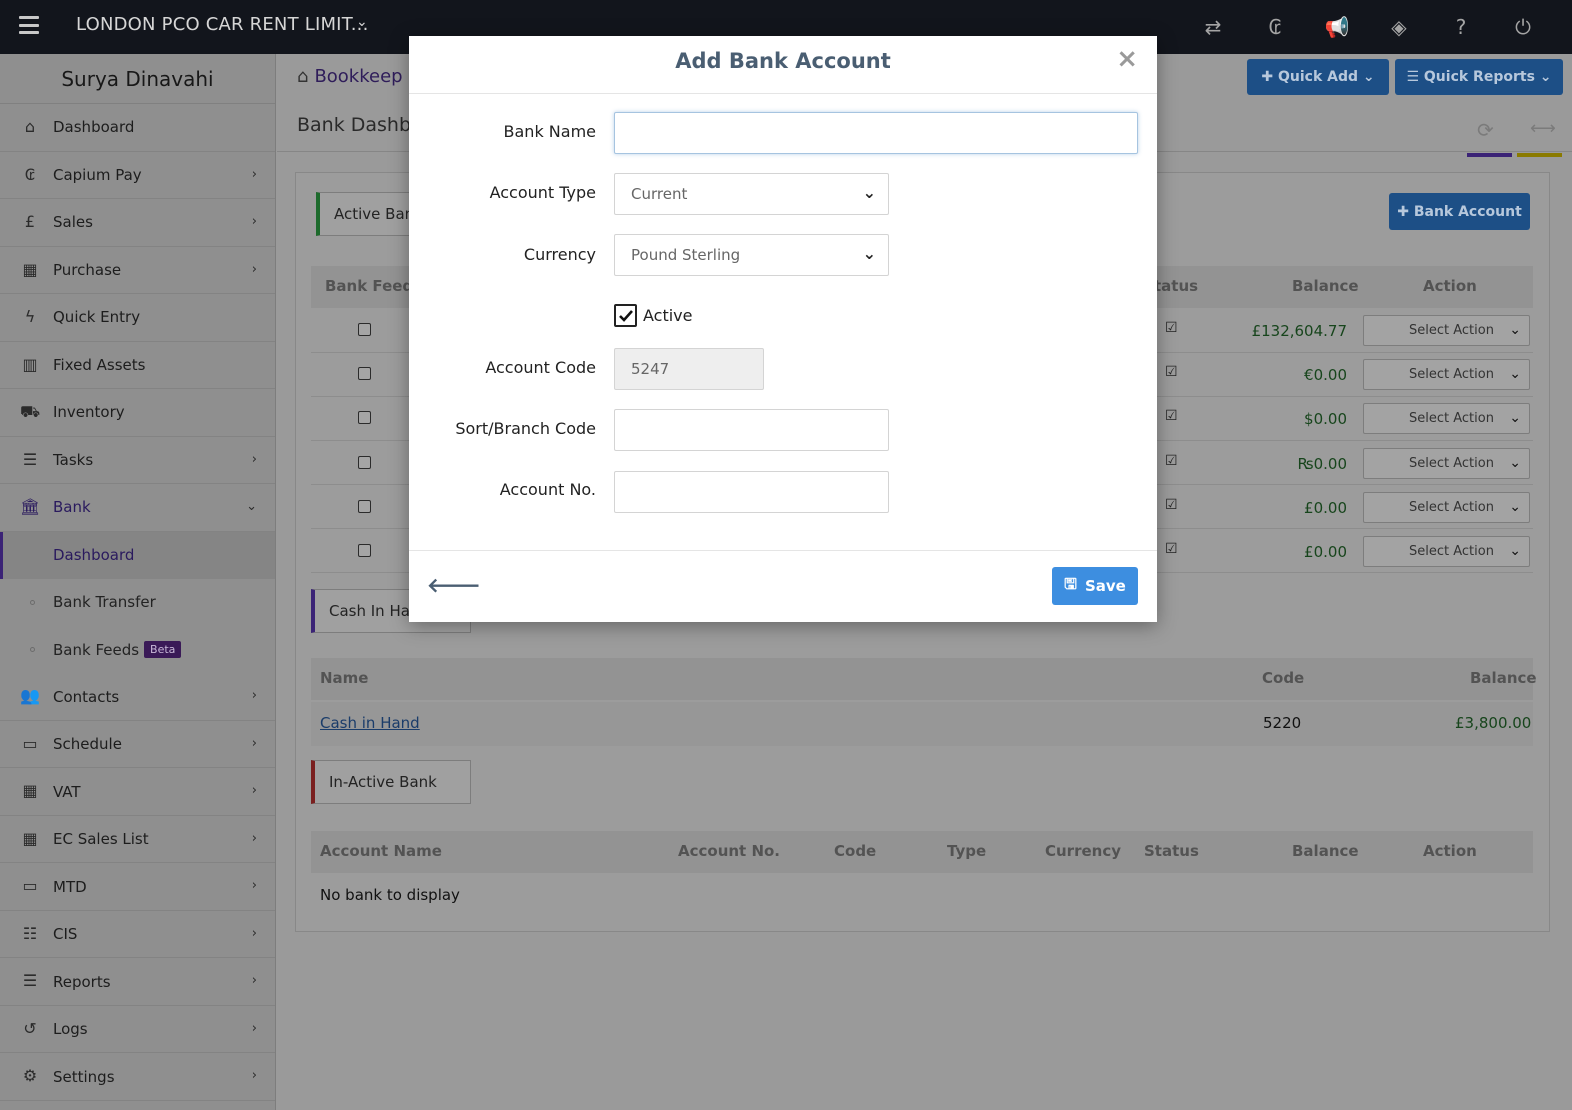  I want to click on add-bank-account-button: ✚ Bank Account, so click(1459, 211).